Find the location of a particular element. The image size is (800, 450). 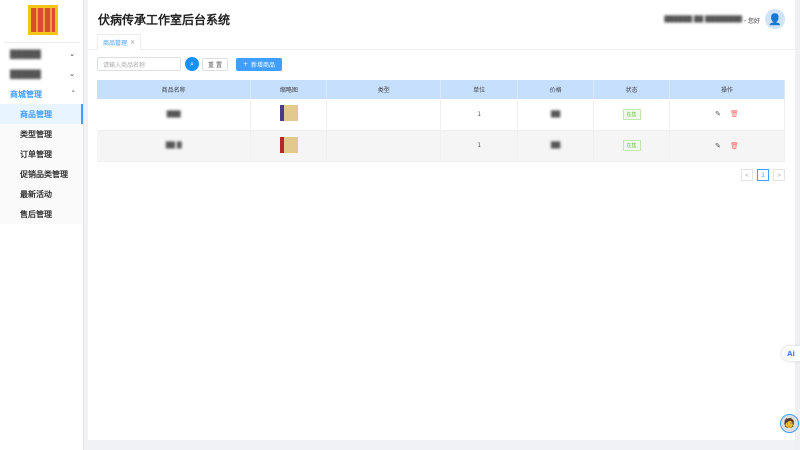

search-button: ⌕ is located at coordinates (192, 64).